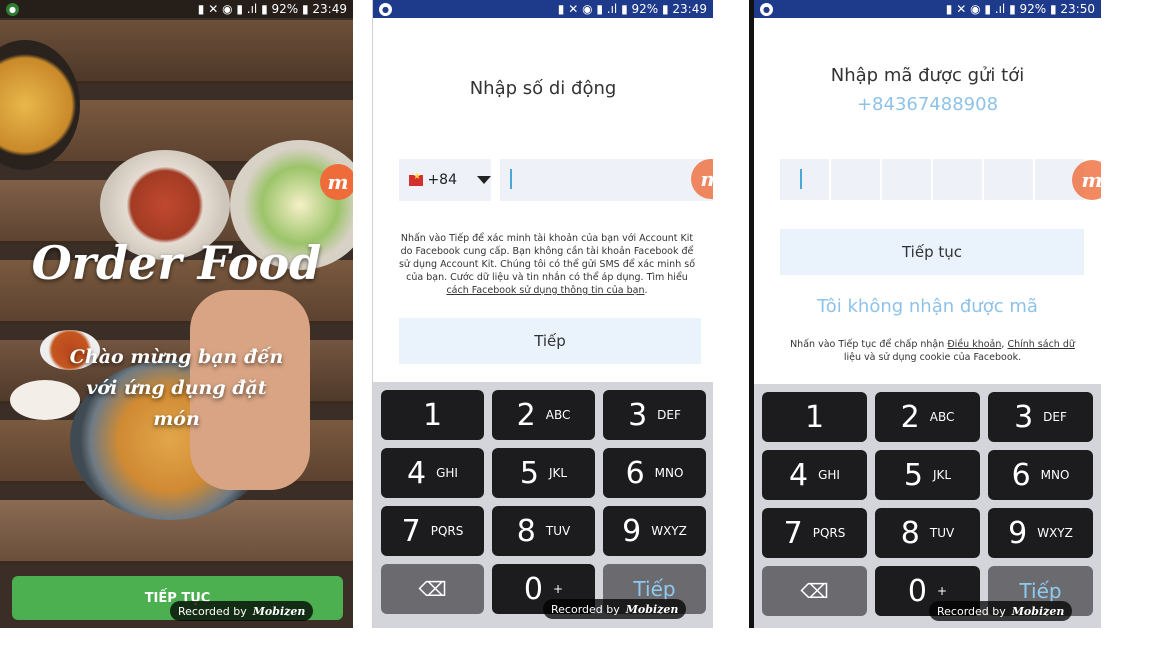  I want to click on status-bar: ● ▮ ✕ ◉ ▮ .ıl ▮ 92% ▮ 23:50, so click(927, 9).